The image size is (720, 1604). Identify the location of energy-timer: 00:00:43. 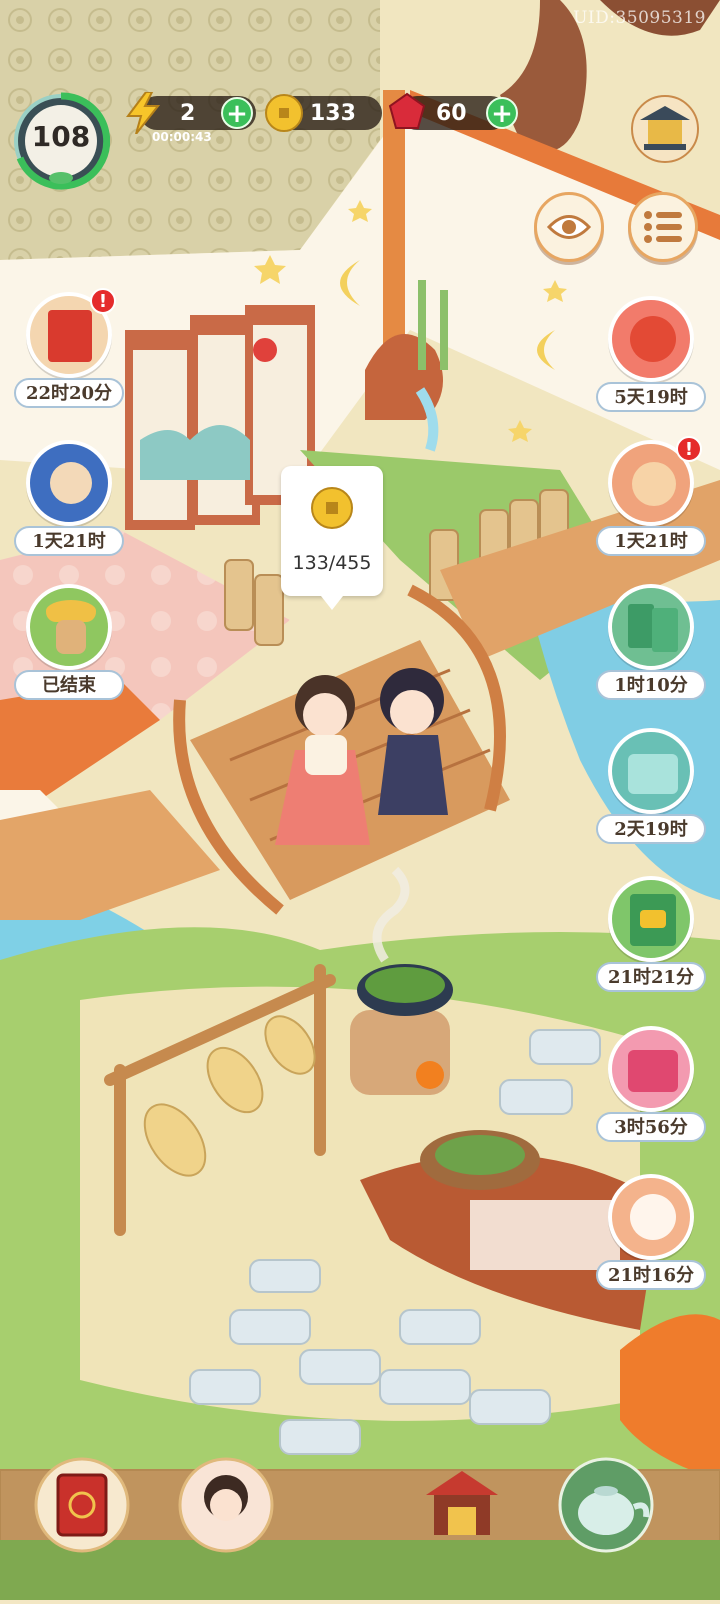
(182, 137).